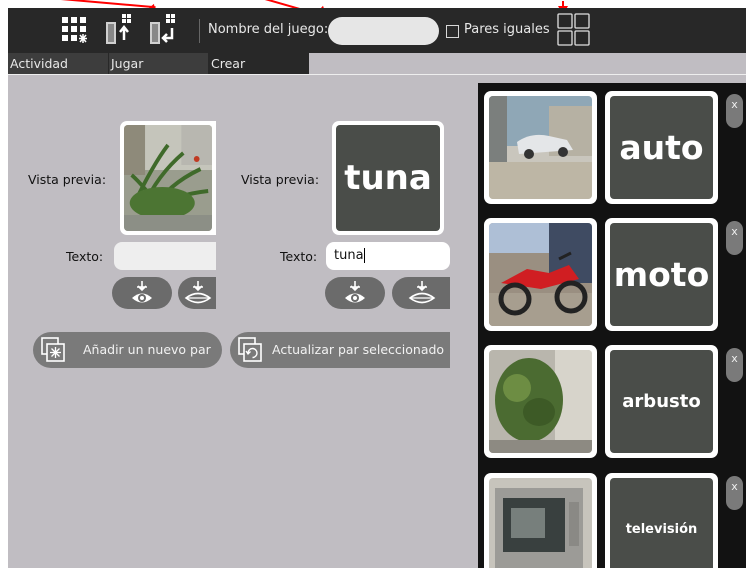  I want to click on new-game-icon, so click(76, 30).